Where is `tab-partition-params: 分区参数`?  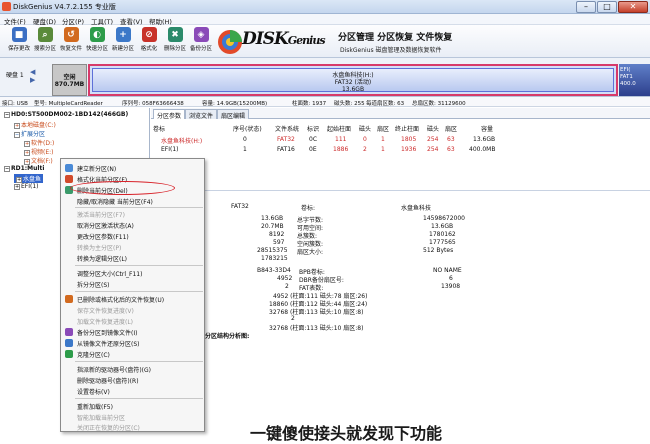
tab-partition-params: 分区参数 is located at coordinates (169, 114).